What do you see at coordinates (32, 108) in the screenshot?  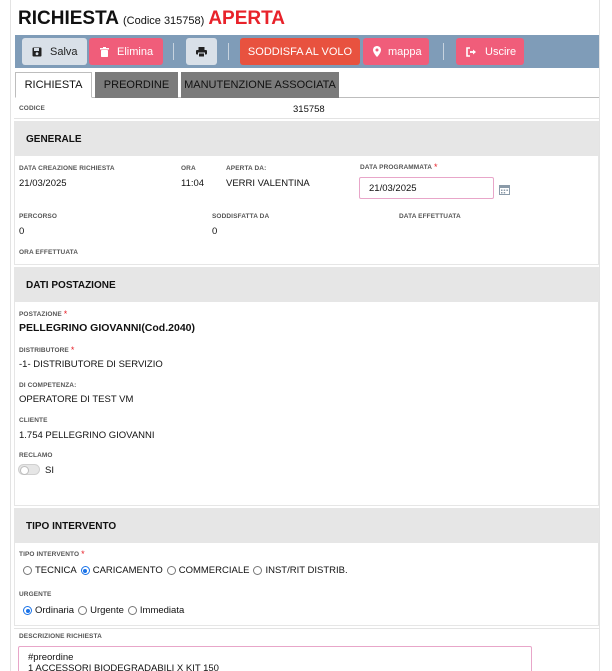 I see `code-label: CODICE` at bounding box center [32, 108].